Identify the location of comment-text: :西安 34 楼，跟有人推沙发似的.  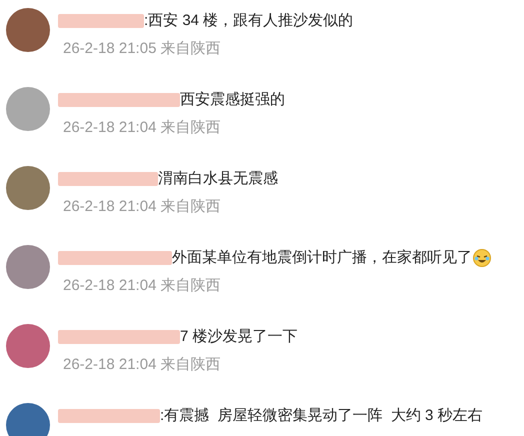
(249, 20).